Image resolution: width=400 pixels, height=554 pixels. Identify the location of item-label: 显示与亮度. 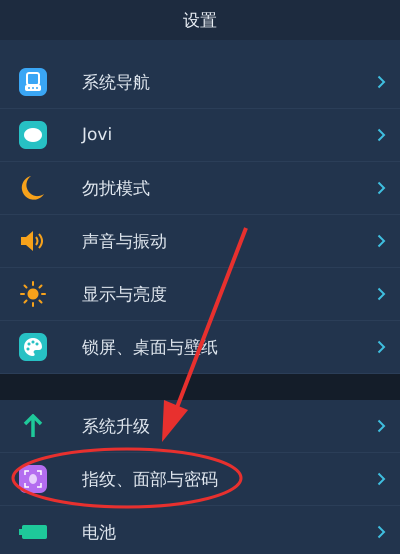
(125, 295).